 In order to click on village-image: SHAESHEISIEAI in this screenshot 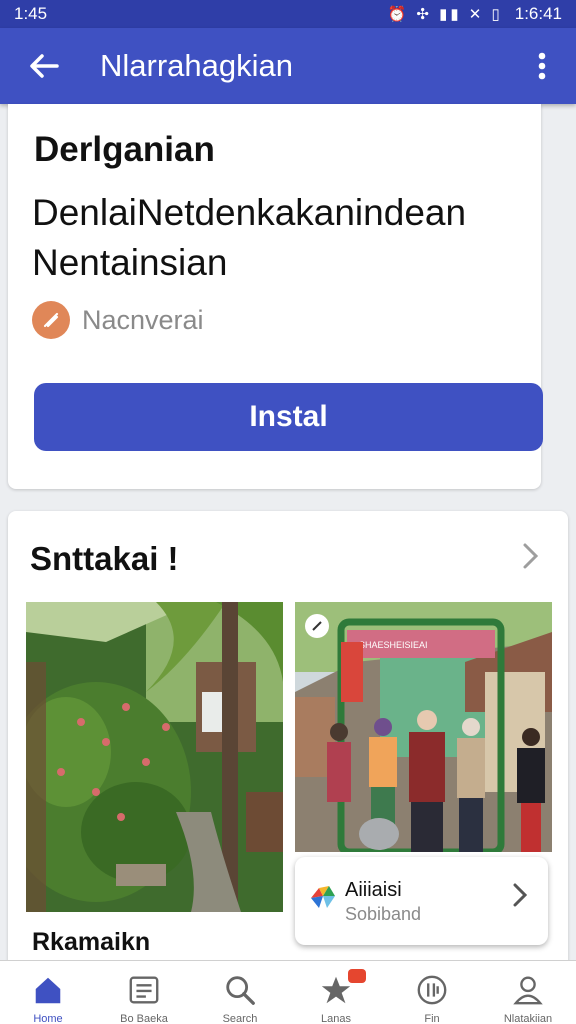, I will do `click(423, 727)`.